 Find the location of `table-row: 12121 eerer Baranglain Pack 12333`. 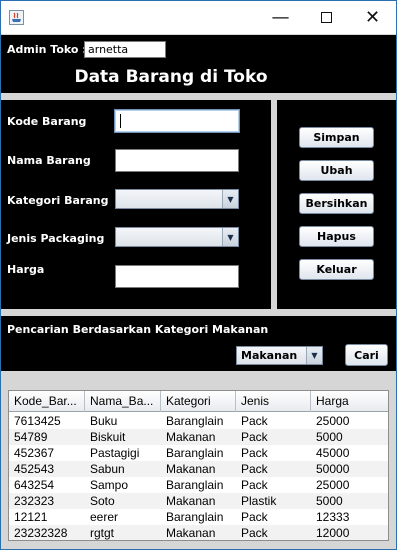

table-row: 12121 eerer Baranglain Pack 12333 is located at coordinates (198, 517).